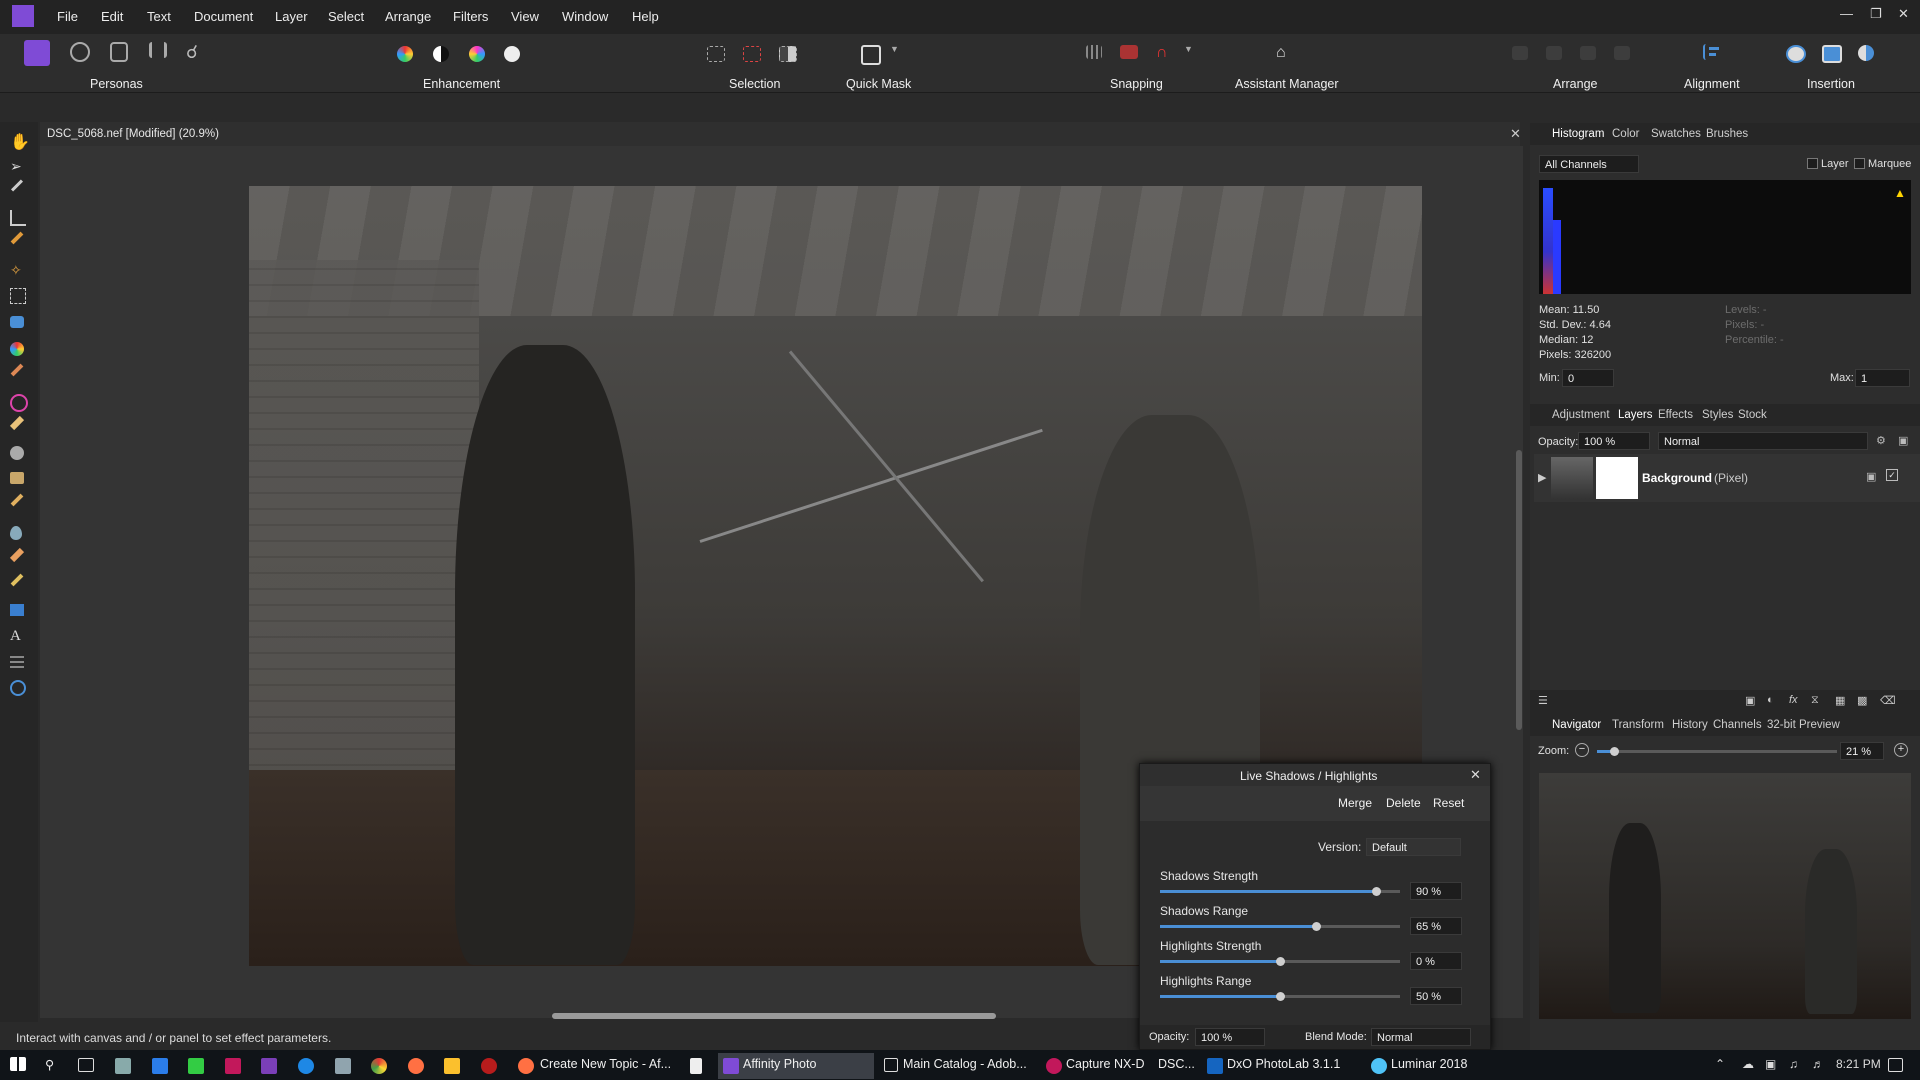 The image size is (1920, 1080). Describe the element at coordinates (774, 1016) in the screenshot. I see `horizontal-scrollbar` at that location.